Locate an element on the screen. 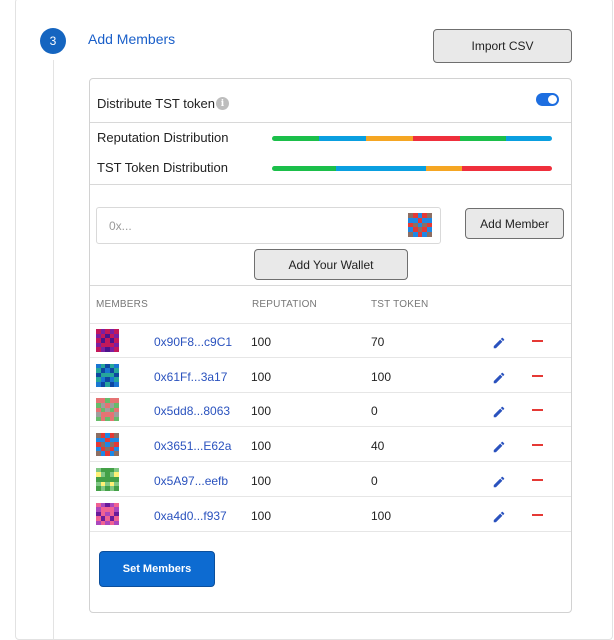 This screenshot has width=614, height=640. member-address: 0x90F8...c9C1 is located at coordinates (193, 342).